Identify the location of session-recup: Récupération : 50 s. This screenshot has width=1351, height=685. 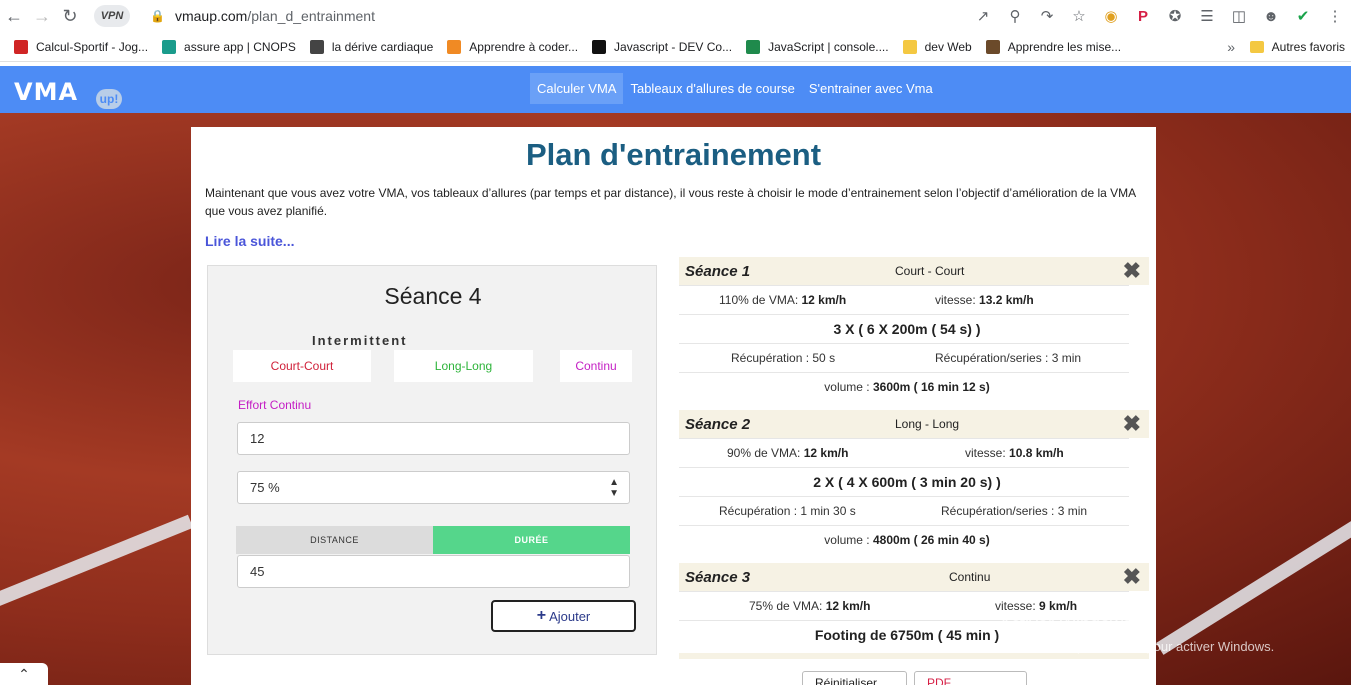
(783, 358).